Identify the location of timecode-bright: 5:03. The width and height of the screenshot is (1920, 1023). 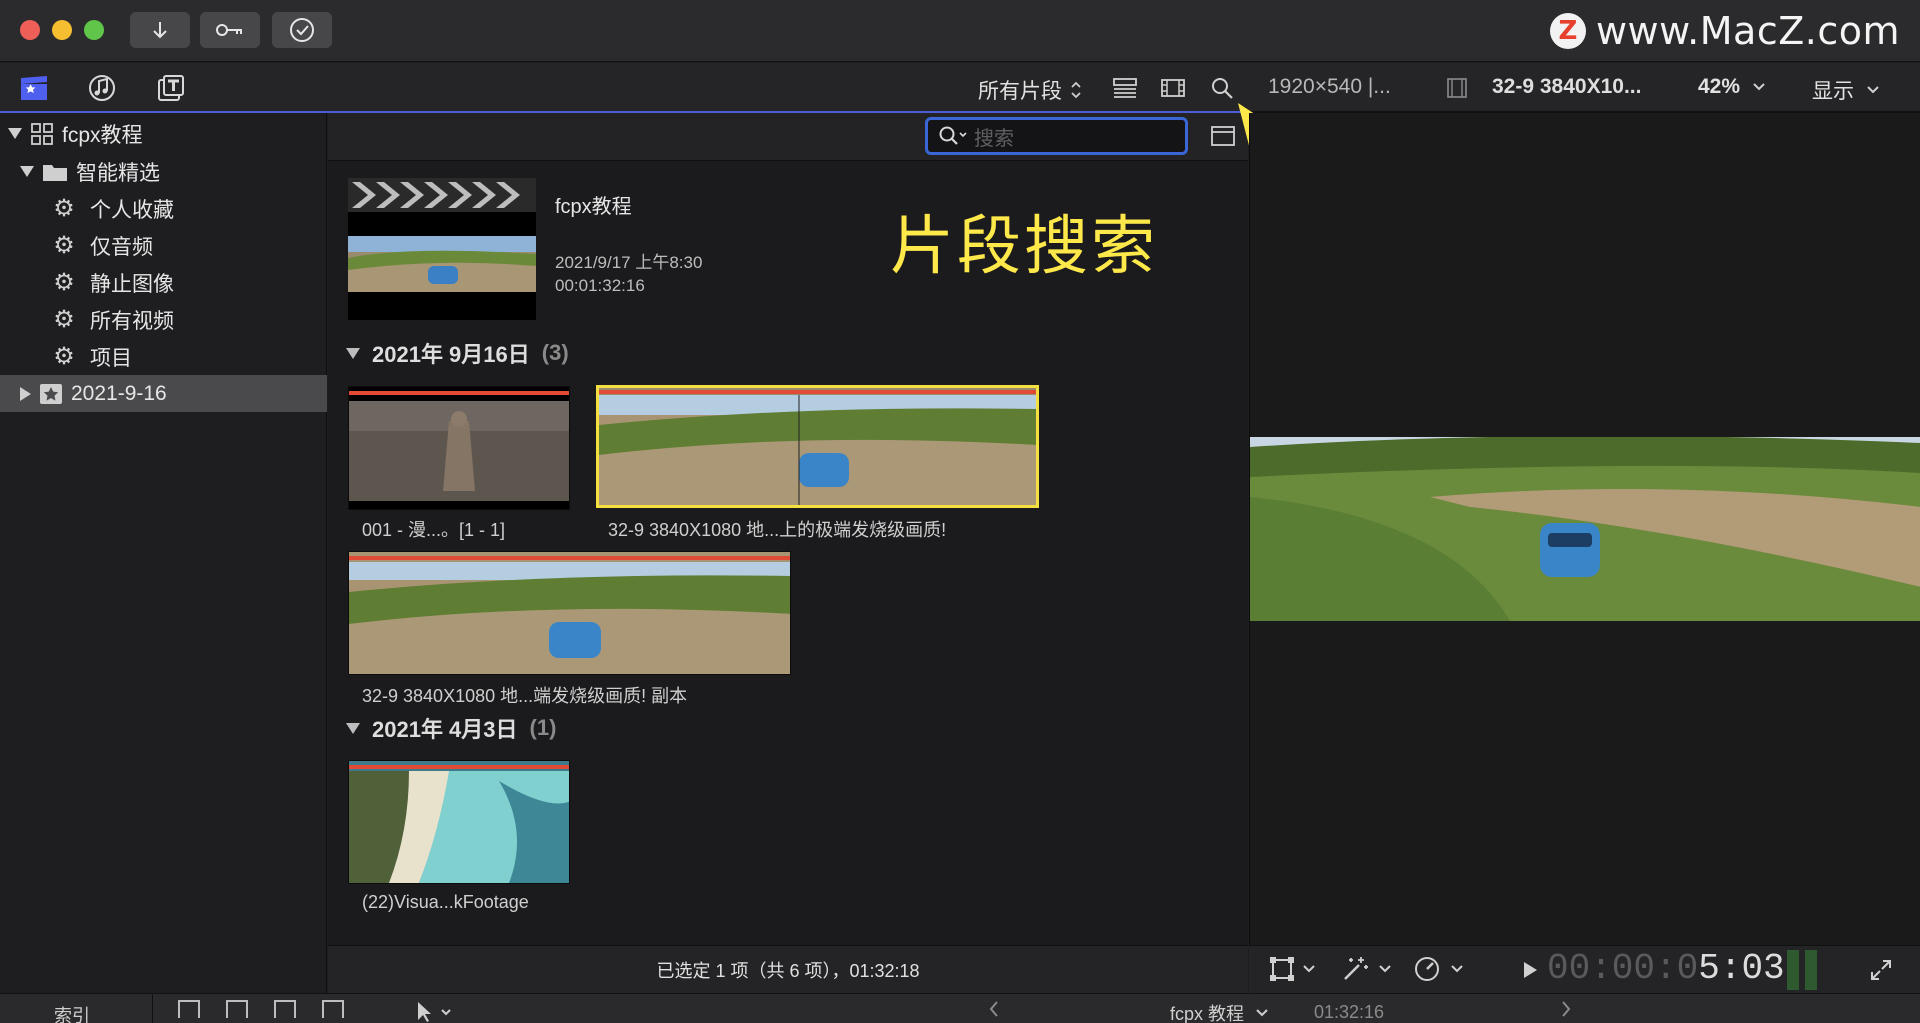
(1741, 968).